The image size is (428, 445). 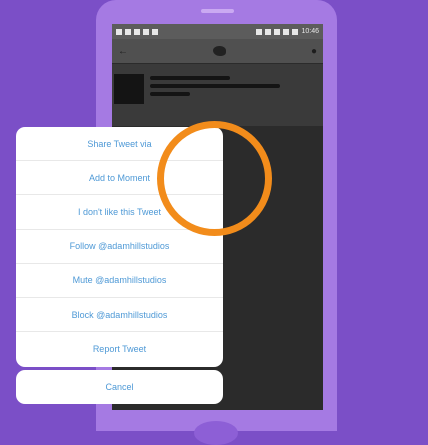 I want to click on avatar, so click(x=129, y=89).